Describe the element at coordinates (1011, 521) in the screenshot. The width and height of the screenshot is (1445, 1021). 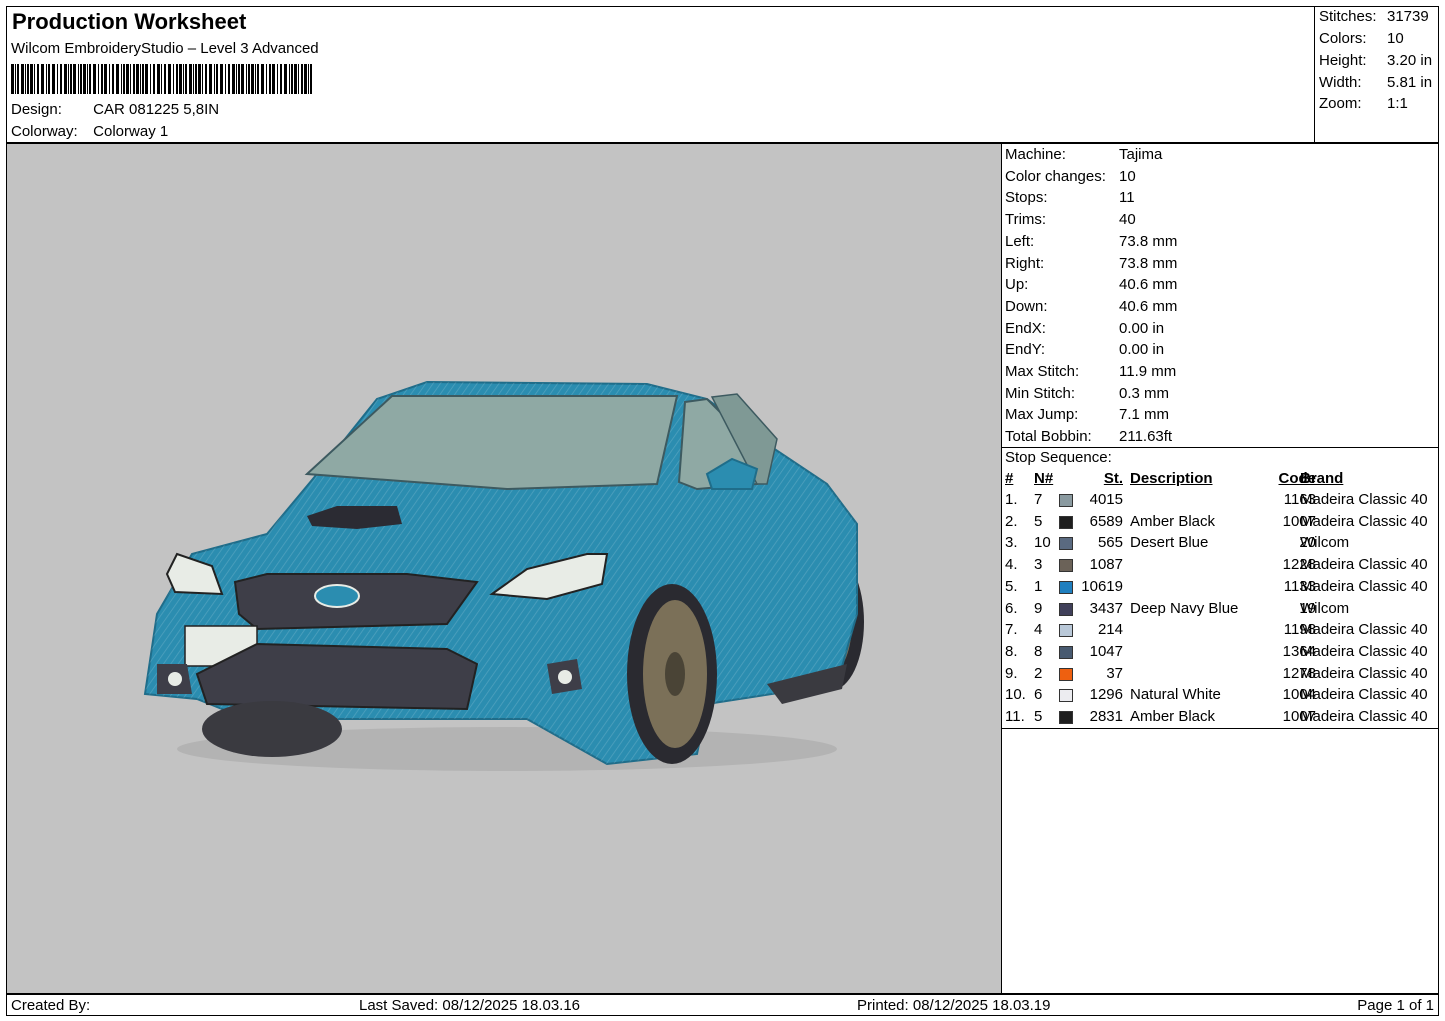
I see `row-index: 2.` at that location.